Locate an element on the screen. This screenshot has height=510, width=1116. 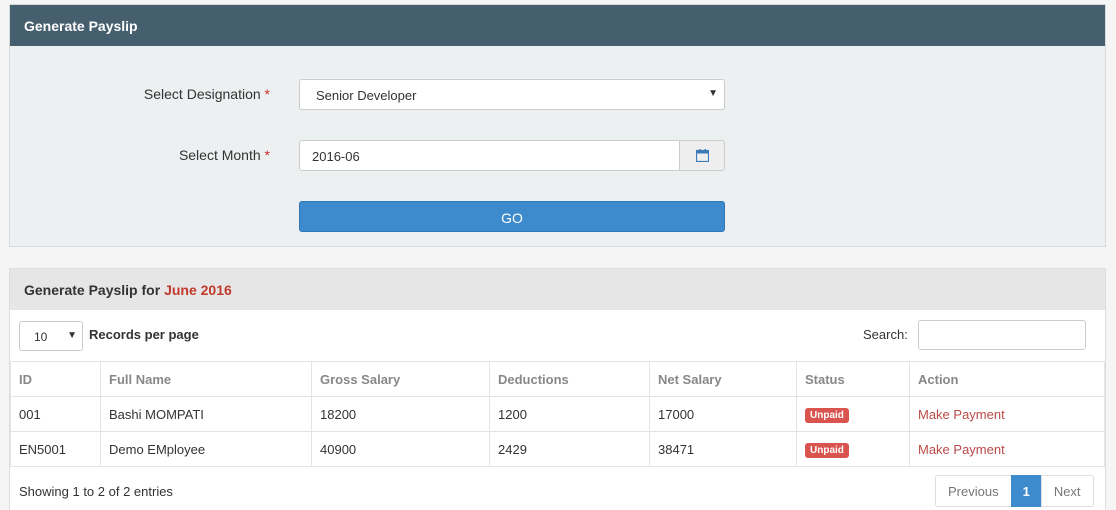
search-label: Search: is located at coordinates (885, 334).